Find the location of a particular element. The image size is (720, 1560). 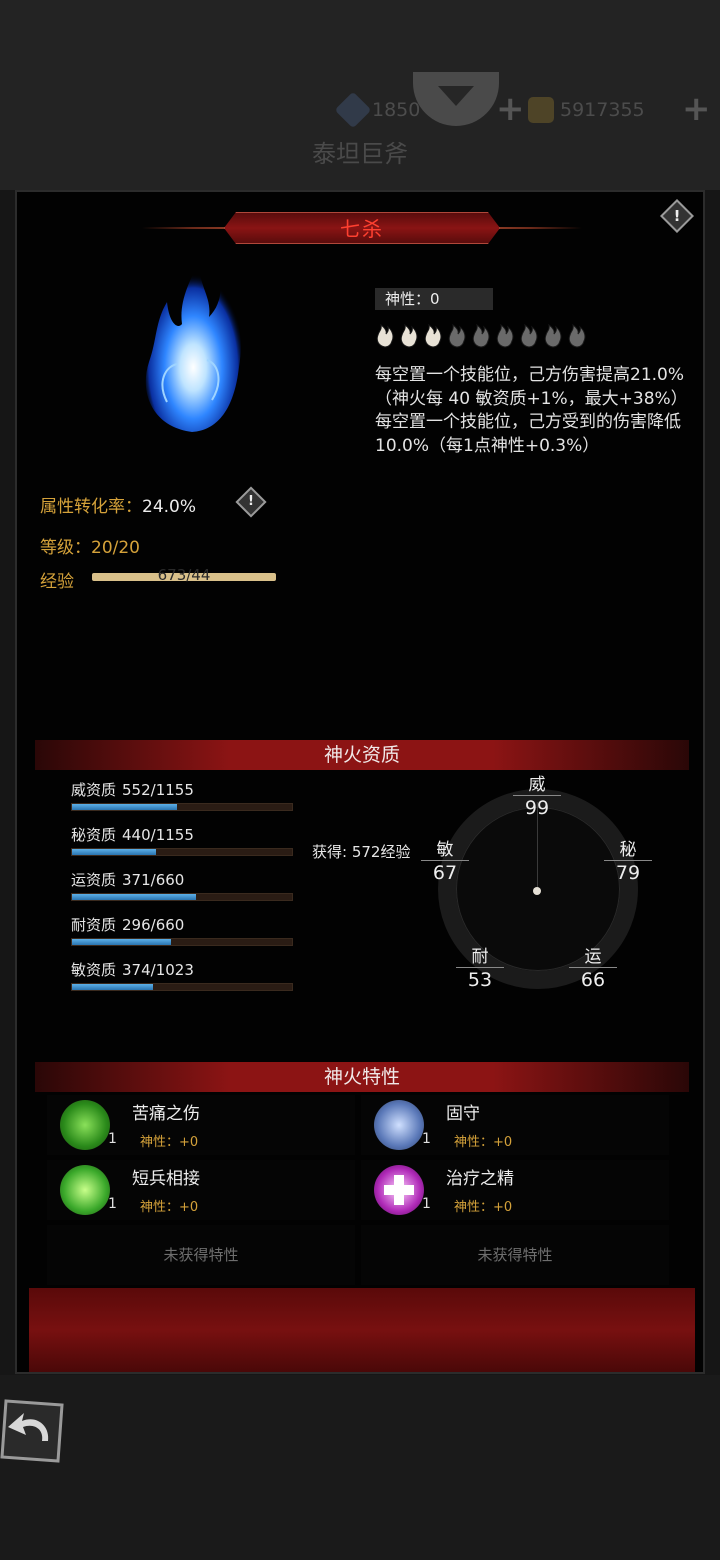

trait-name: 短兵相接 is located at coordinates (166, 1179).